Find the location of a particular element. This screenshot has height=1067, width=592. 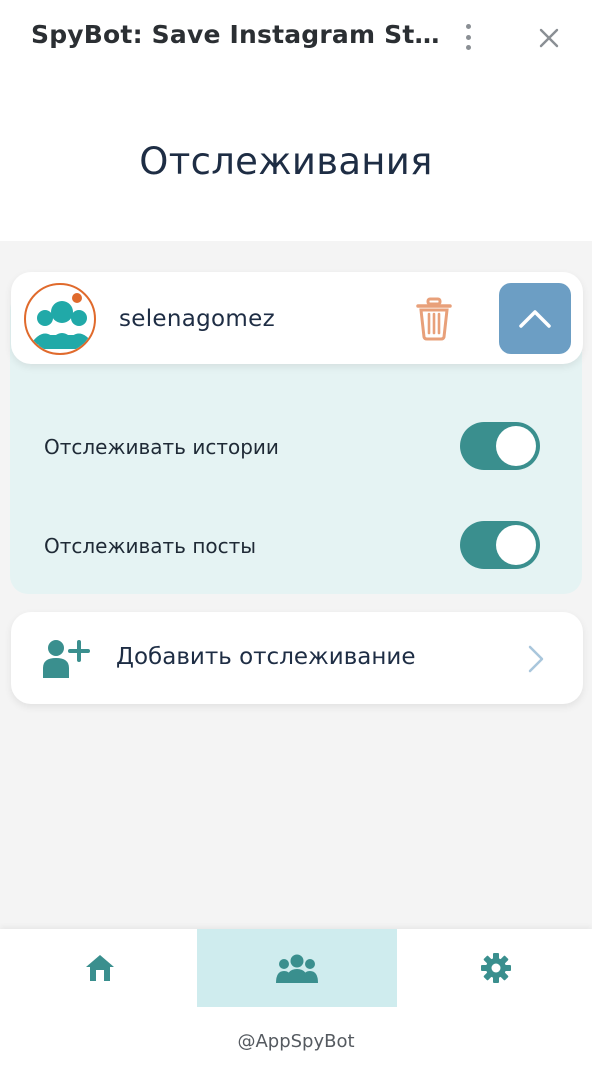

track-stories-row: Отслеживать истории is located at coordinates (294, 447).